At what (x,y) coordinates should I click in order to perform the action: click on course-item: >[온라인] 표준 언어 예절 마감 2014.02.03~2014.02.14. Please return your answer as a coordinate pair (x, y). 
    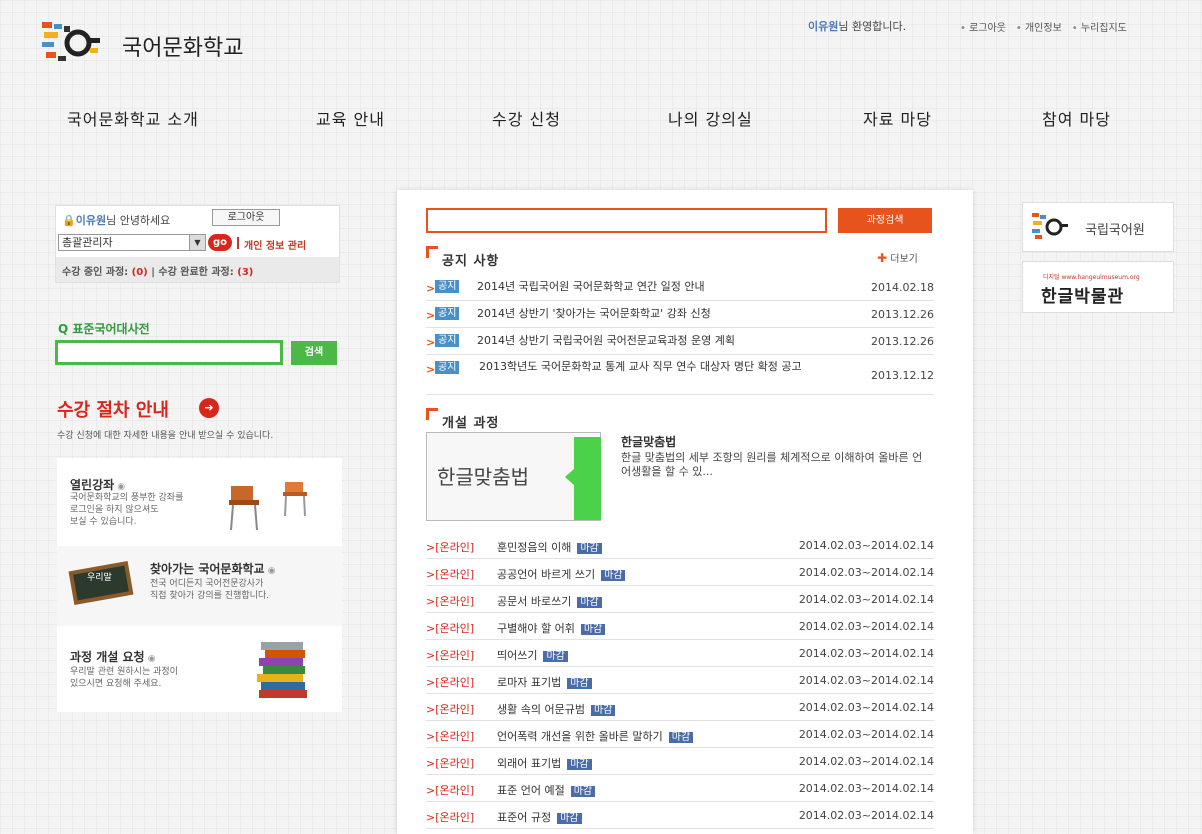
    Looking at the image, I should click on (680, 788).